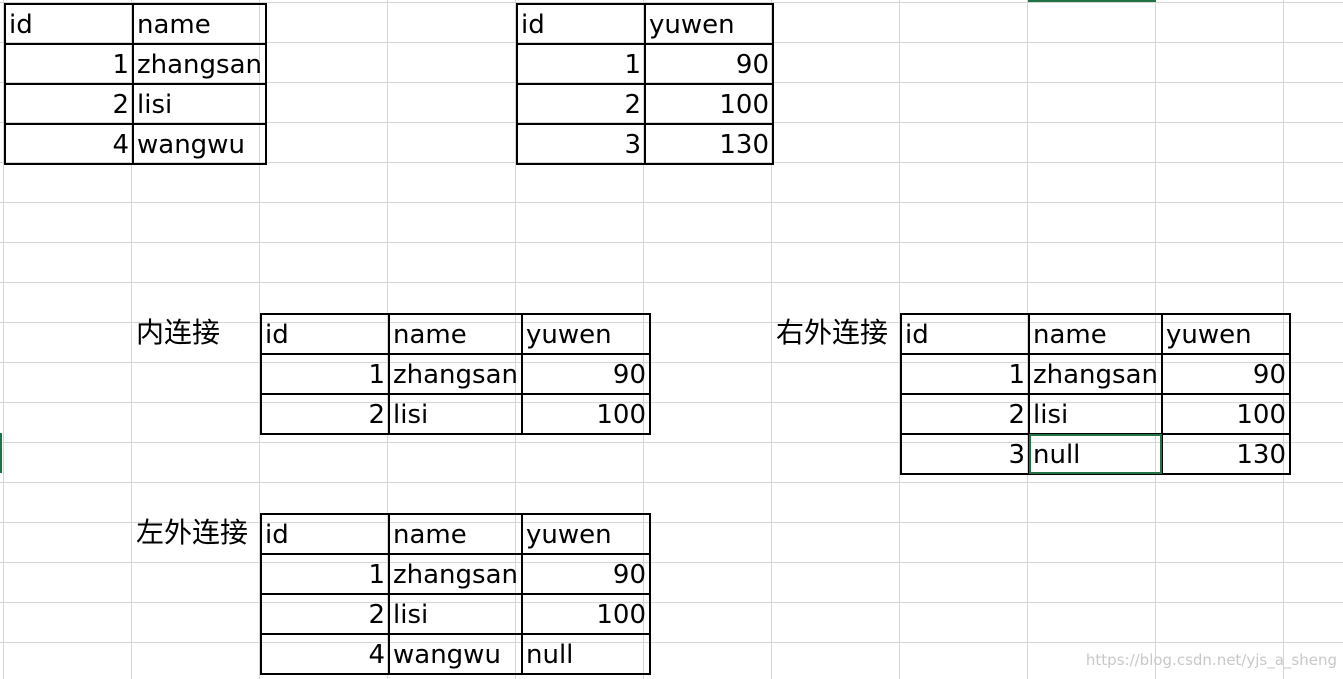 The width and height of the screenshot is (1343, 679). Describe the element at coordinates (192, 532) in the screenshot. I see `left-join-label: 左外连接` at that location.